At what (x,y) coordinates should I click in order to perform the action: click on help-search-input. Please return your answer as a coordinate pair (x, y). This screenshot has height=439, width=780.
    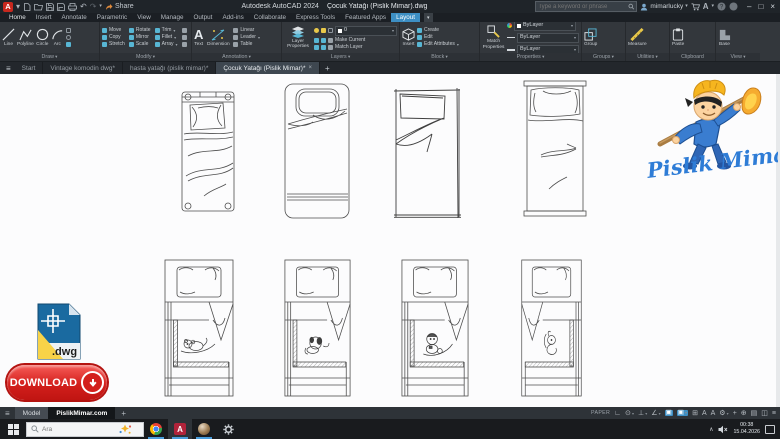
    Looking at the image, I should click on (582, 6).